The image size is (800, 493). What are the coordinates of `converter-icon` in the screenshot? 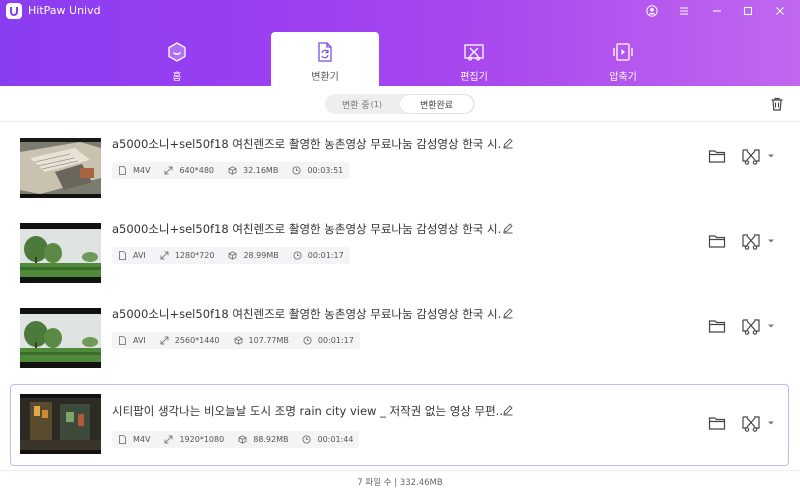 It's located at (325, 52).